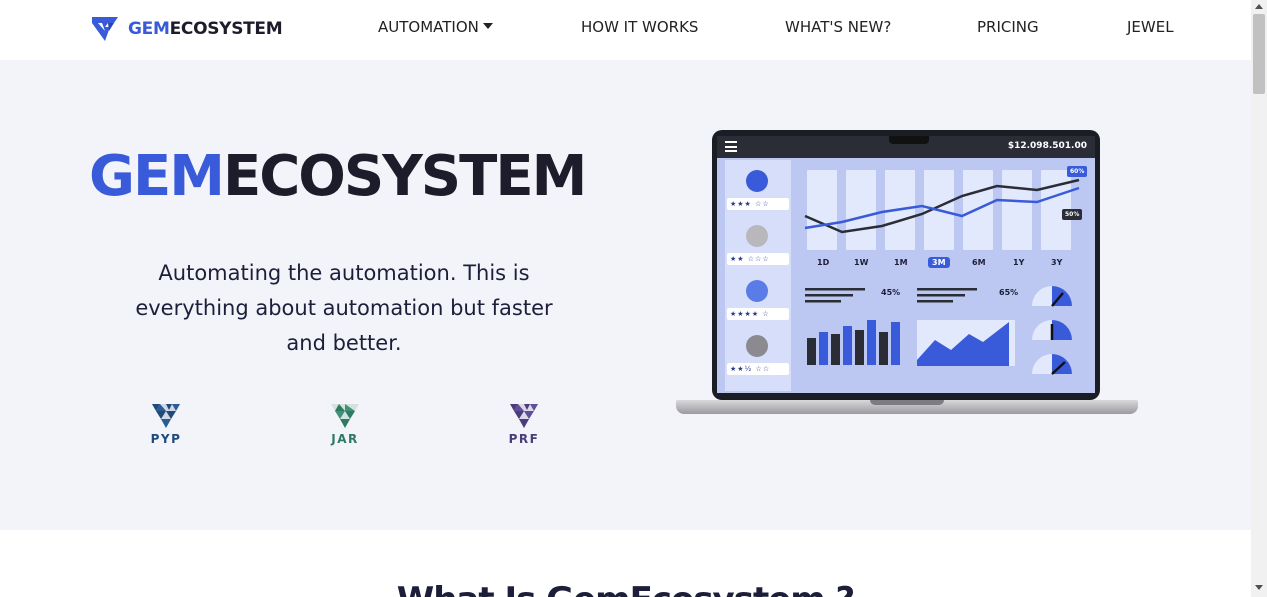  Describe the element at coordinates (966, 343) in the screenshot. I see `dashboard-area-chart` at that location.